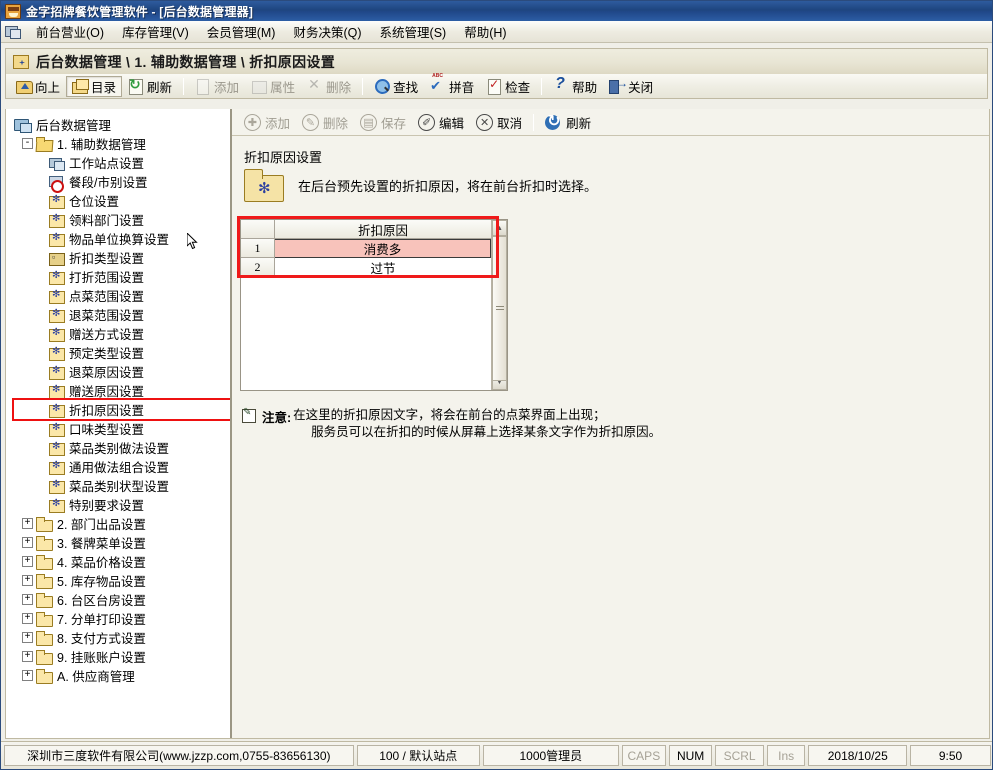  What do you see at coordinates (413, 31) in the screenshot?
I see `menu-item-system: 系统管理(S)` at bounding box center [413, 31].